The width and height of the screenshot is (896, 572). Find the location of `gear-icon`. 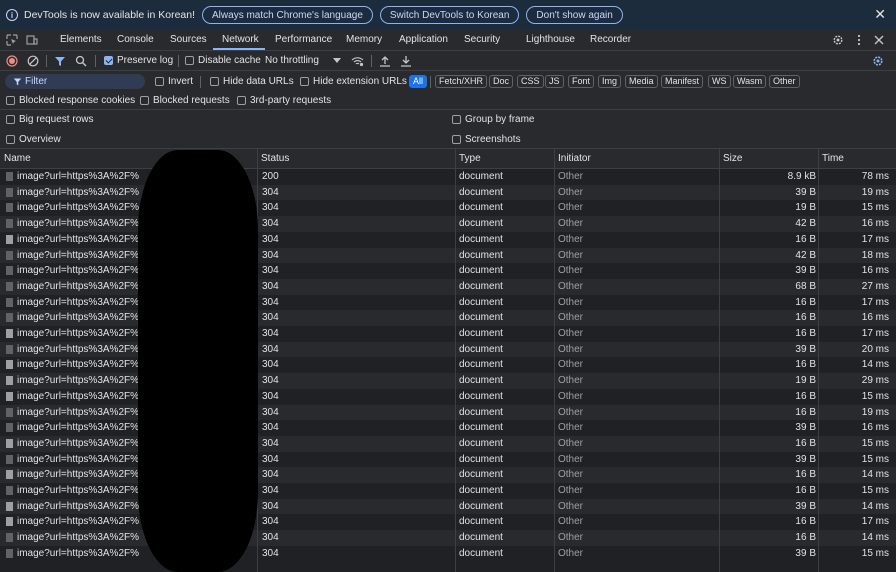

gear-icon is located at coordinates (838, 40).